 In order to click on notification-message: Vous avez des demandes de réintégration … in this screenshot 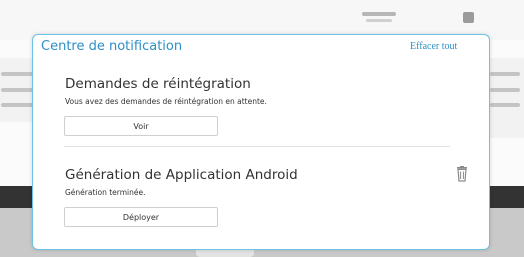, I will do `click(166, 101)`.